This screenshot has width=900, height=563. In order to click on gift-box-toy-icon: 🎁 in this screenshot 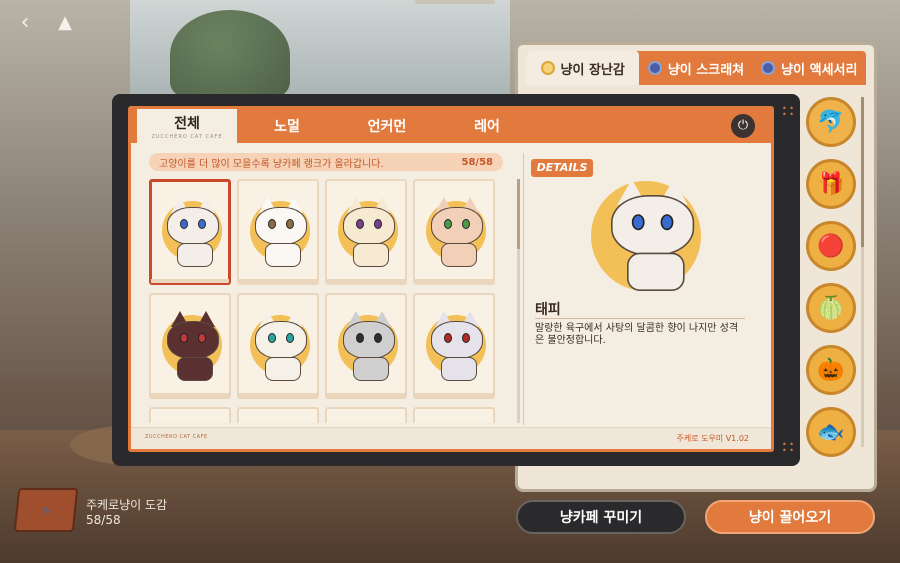, I will do `click(831, 184)`.